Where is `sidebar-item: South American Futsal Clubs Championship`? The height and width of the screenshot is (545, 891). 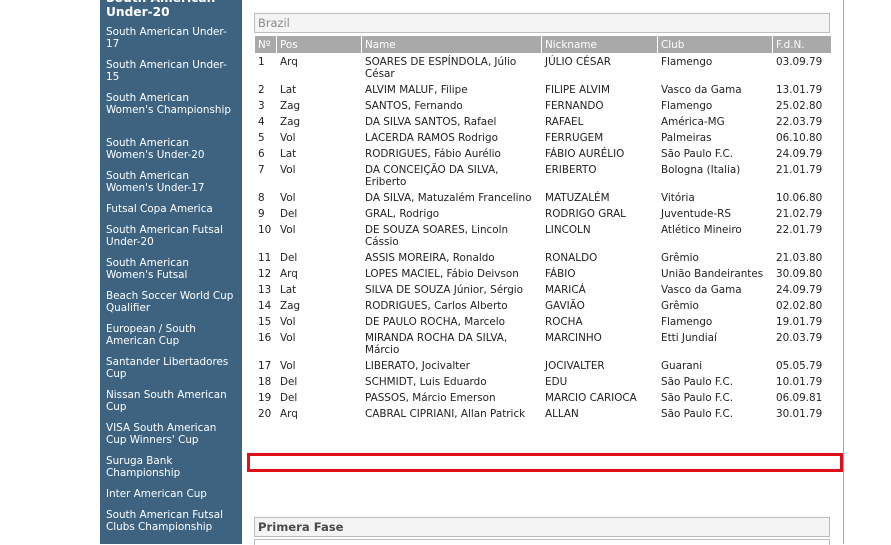 sidebar-item: South American Futsal Clubs Championship is located at coordinates (172, 521).